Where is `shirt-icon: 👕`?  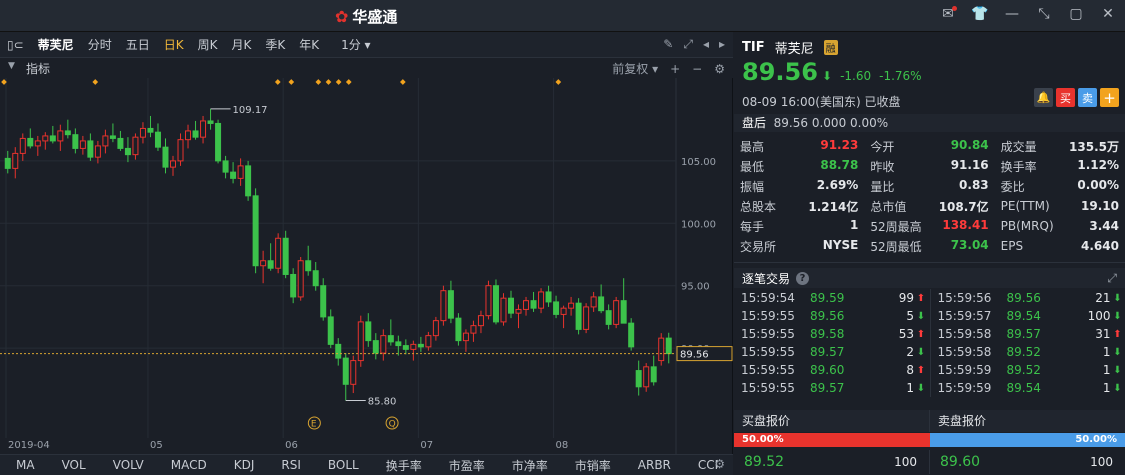 shirt-icon: 👕 is located at coordinates (980, 14).